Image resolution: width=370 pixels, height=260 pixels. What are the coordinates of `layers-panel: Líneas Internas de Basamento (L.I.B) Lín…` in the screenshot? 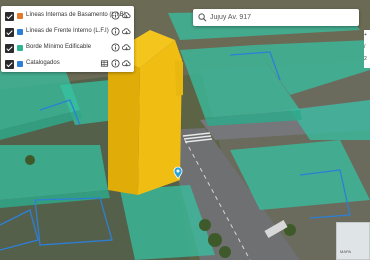 It's located at (67, 39).